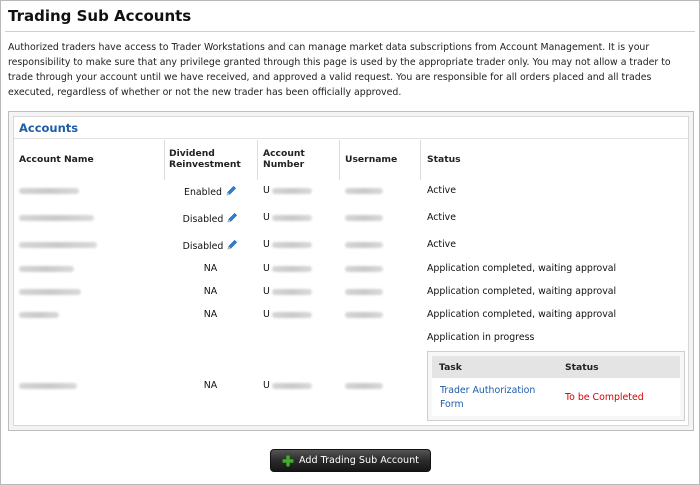 This screenshot has width=700, height=485. Describe the element at coordinates (582, 367) in the screenshot. I see `task-status-column-header: Status` at that location.